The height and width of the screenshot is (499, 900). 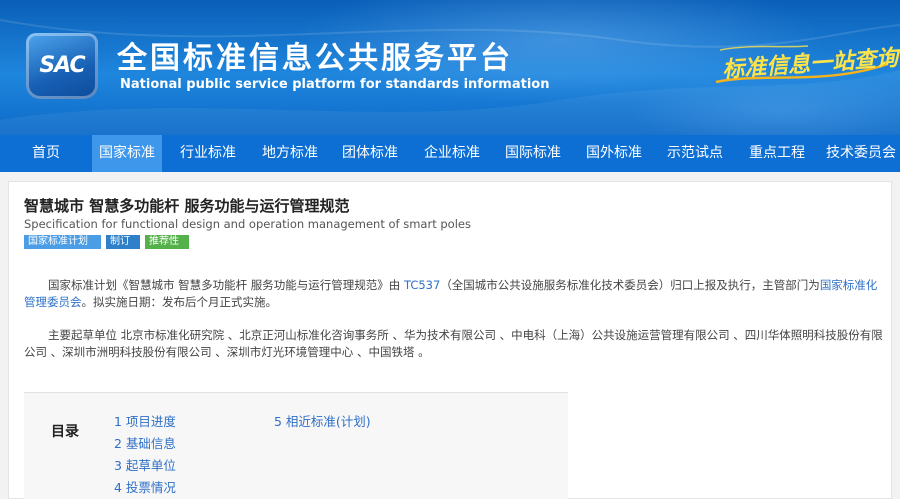 What do you see at coordinates (123, 242) in the screenshot?
I see `tag-revise: 制订` at bounding box center [123, 242].